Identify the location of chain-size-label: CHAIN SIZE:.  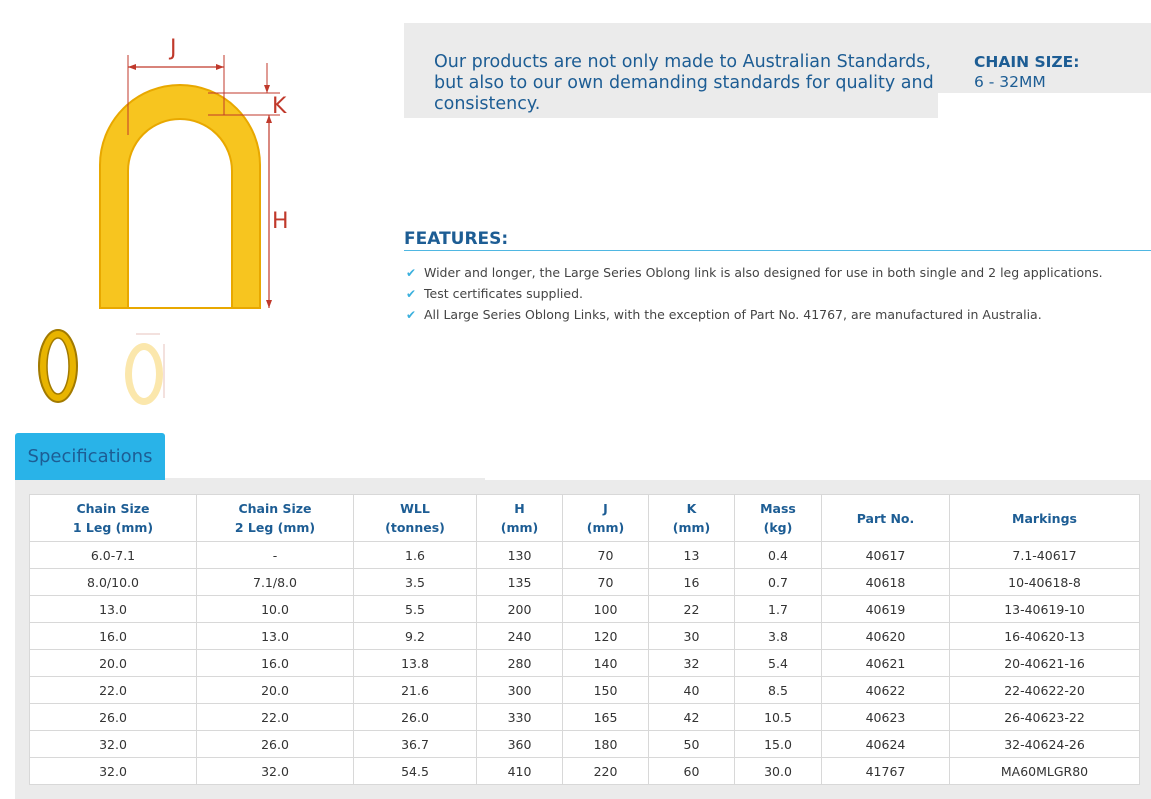
(1027, 62).